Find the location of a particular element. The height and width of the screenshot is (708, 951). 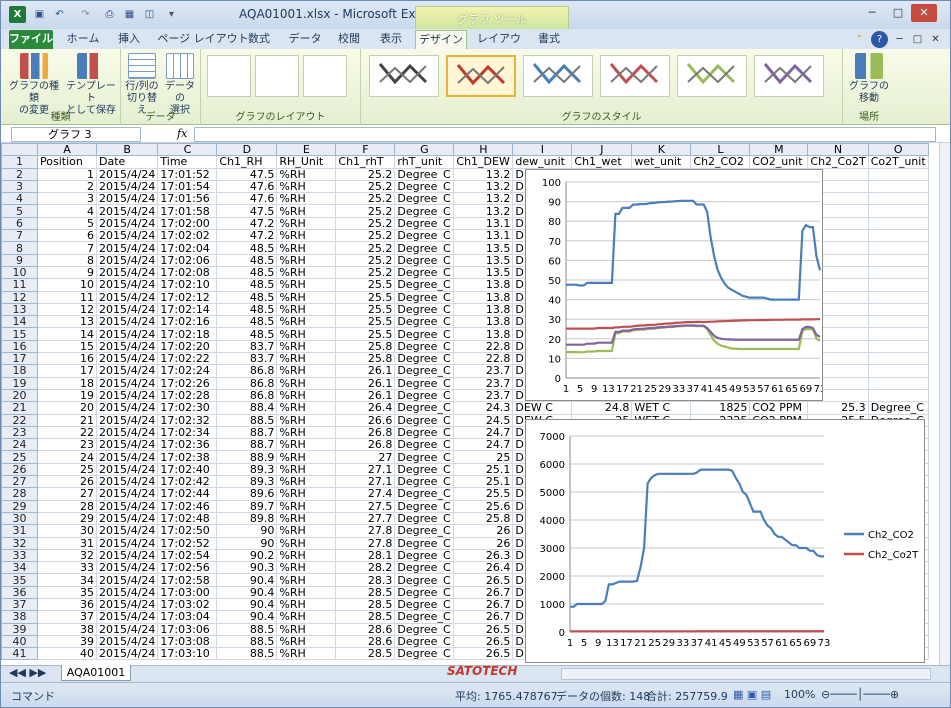

row-header: 18 is located at coordinates (19, 371).